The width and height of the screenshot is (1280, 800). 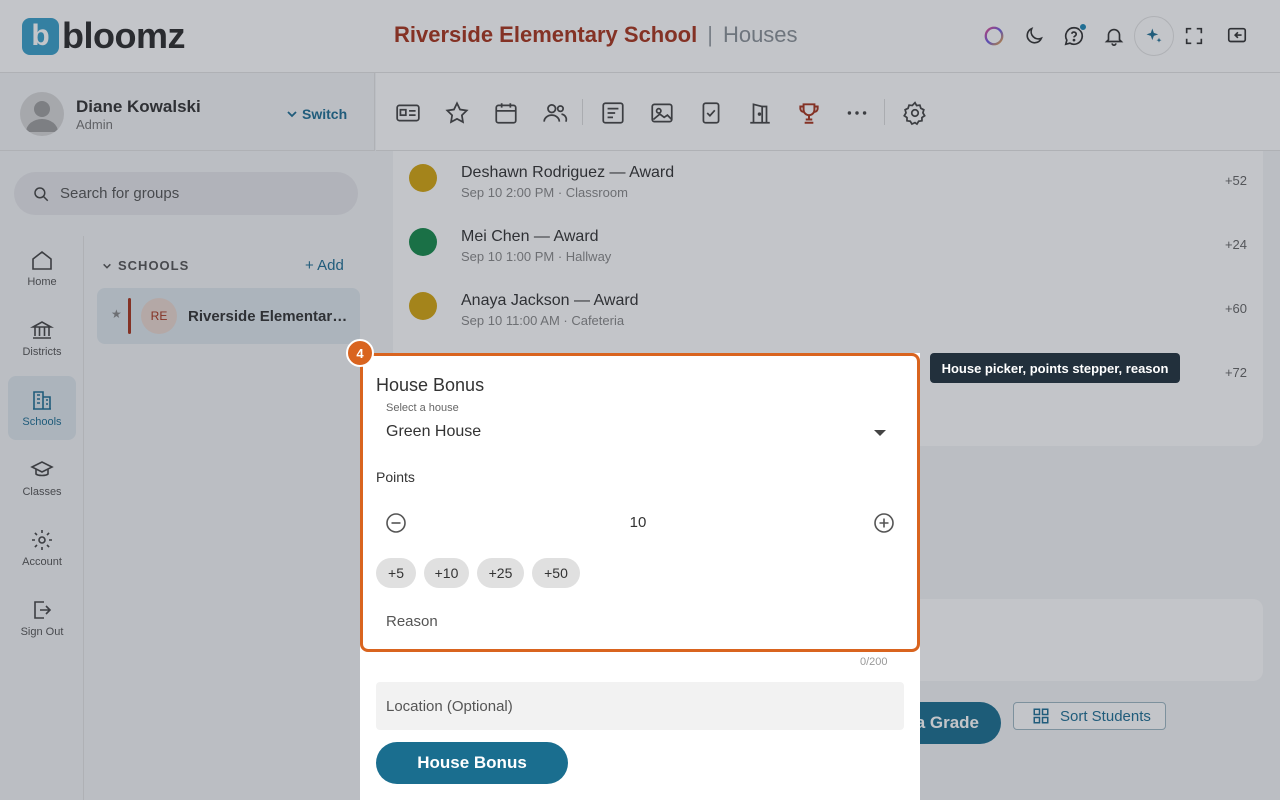 I want to click on submit-label: House Bonus, so click(x=472, y=762).